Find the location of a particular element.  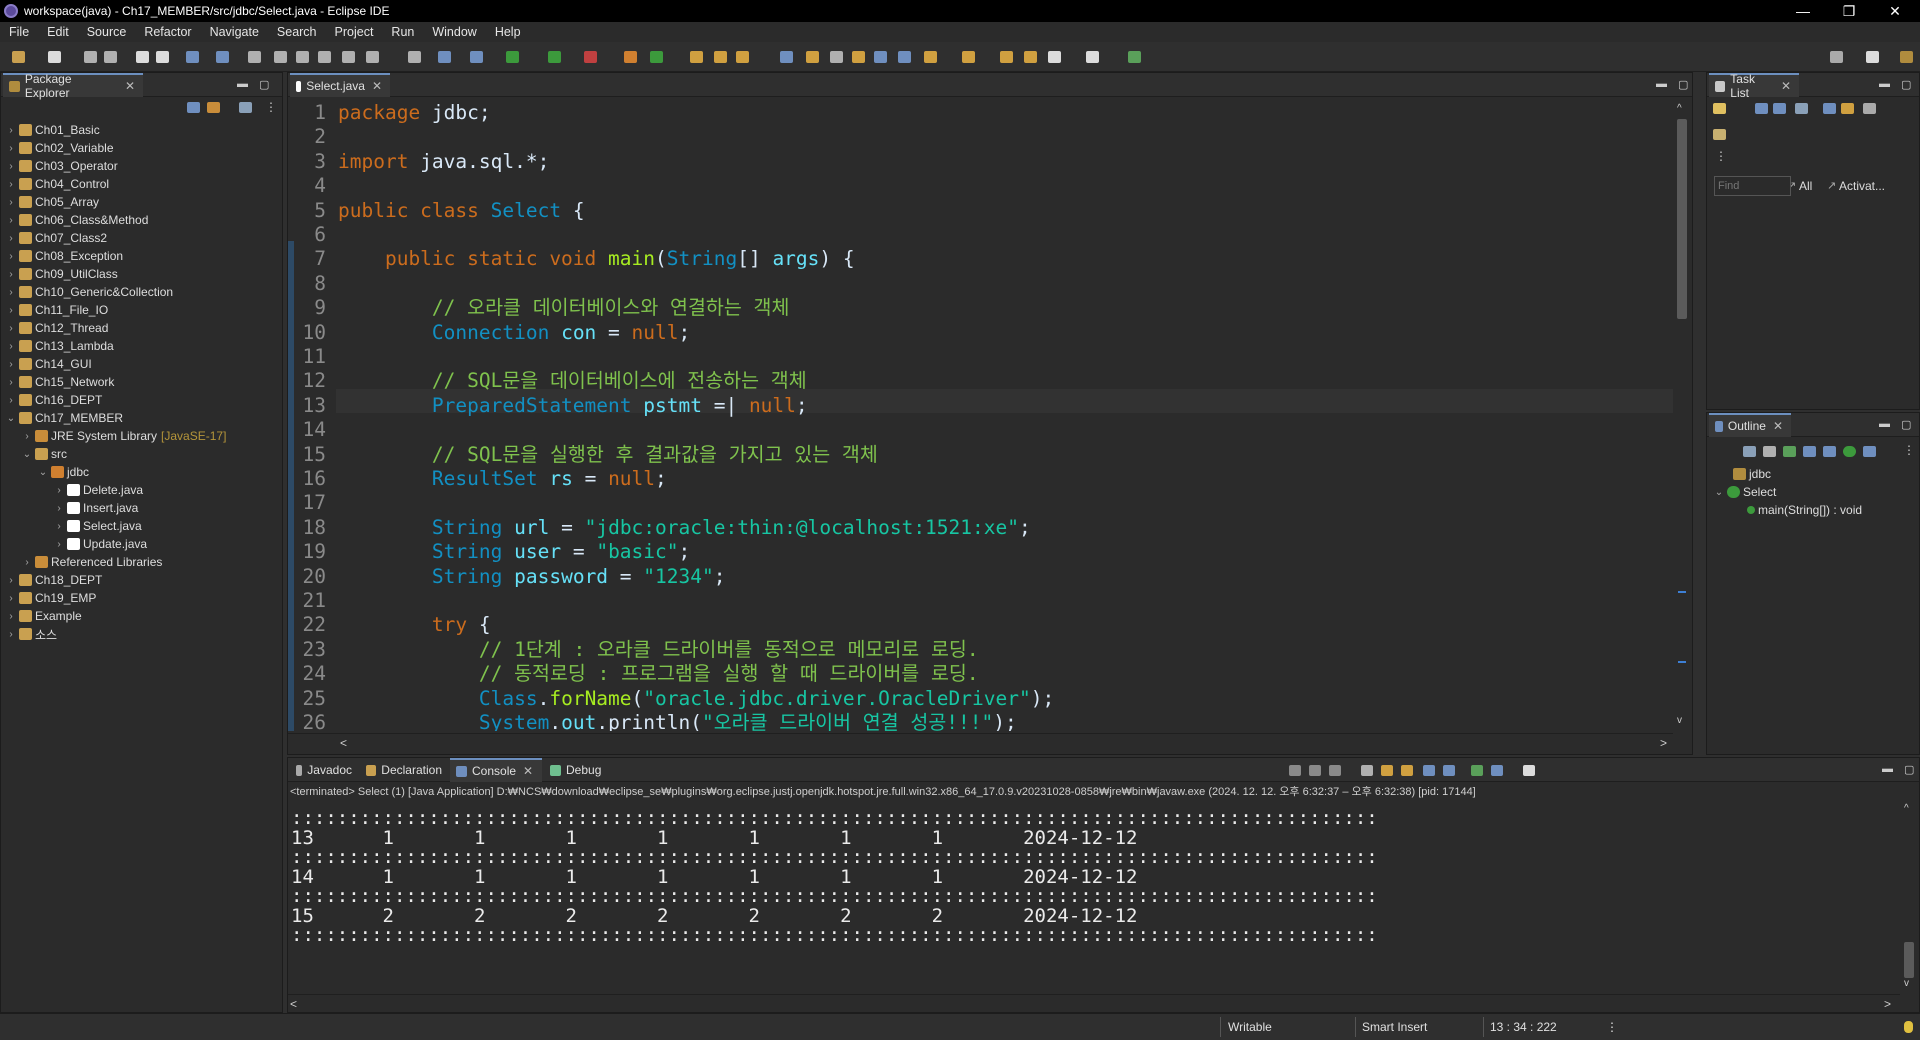

back-icon is located at coordinates (1054, 57).